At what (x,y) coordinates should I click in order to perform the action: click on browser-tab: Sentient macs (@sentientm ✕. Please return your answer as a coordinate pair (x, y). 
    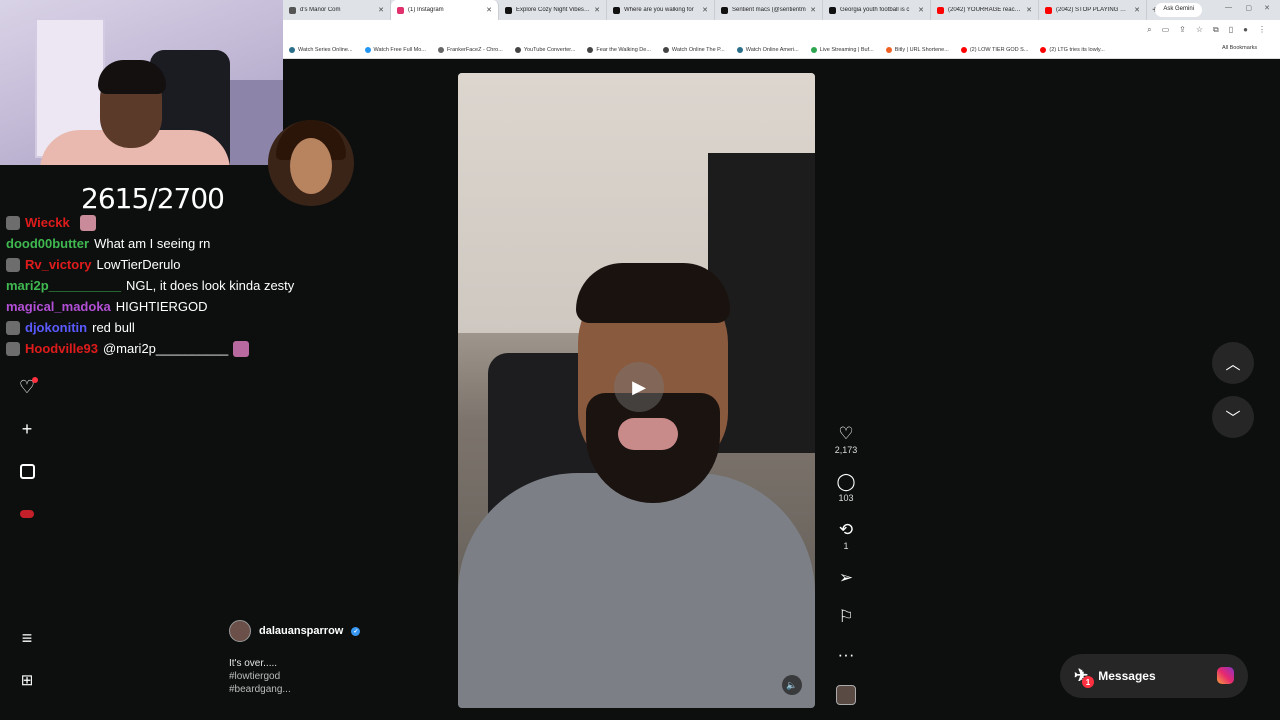
    Looking at the image, I should click on (769, 10).